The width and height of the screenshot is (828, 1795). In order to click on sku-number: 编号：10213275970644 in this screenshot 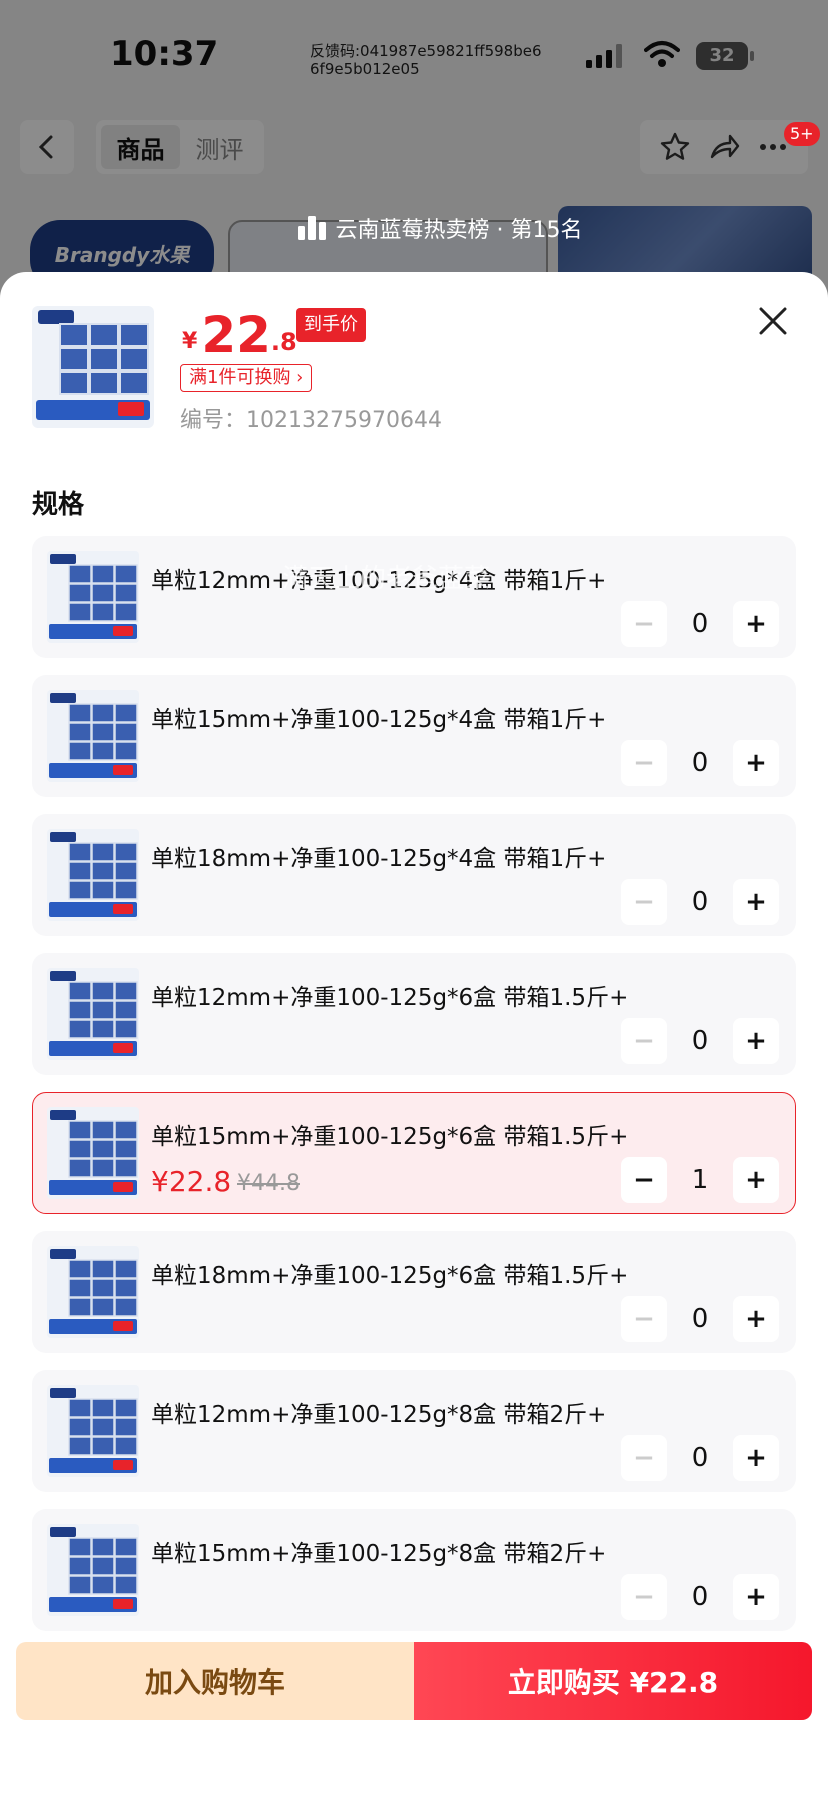, I will do `click(311, 420)`.